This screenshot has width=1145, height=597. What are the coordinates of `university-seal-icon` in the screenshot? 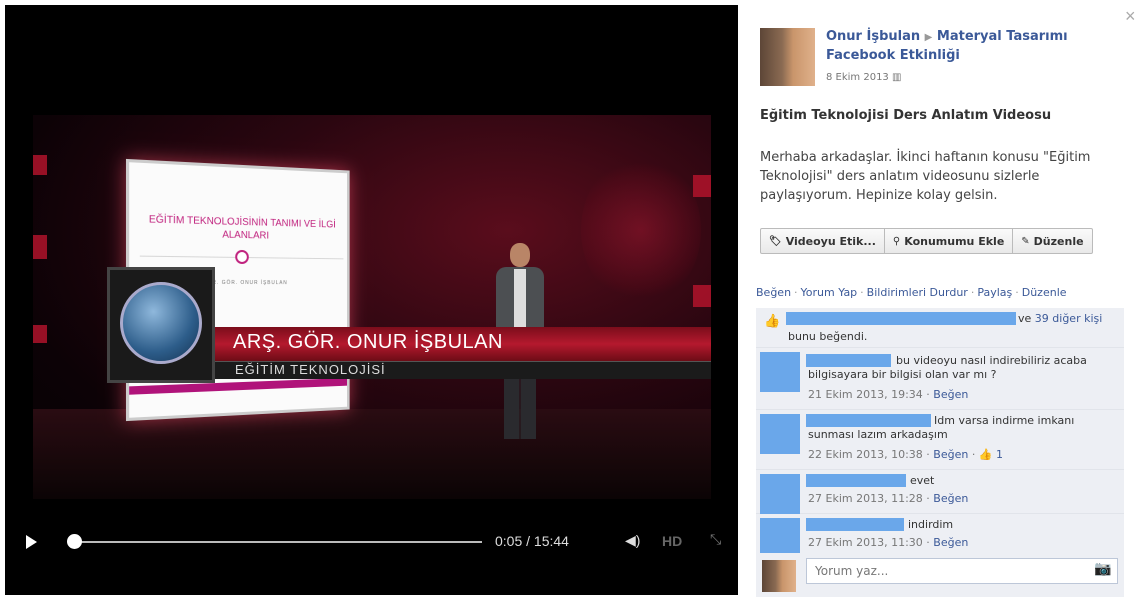 It's located at (161, 323).